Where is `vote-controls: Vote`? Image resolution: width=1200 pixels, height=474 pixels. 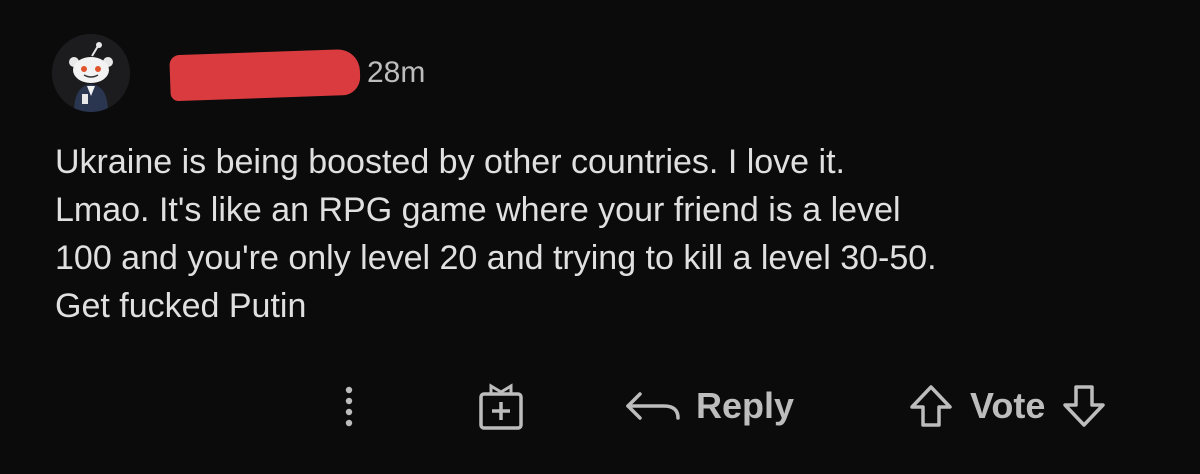
vote-controls: Vote is located at coordinates (1007, 406).